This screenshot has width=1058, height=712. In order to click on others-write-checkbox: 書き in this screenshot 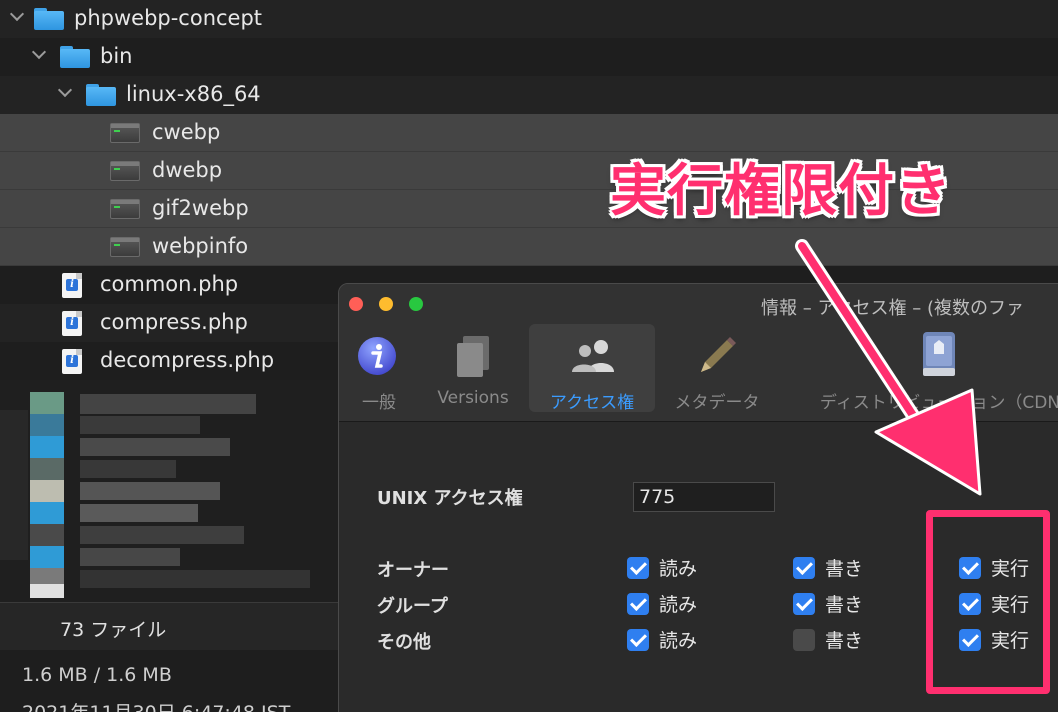, I will do `click(828, 639)`.